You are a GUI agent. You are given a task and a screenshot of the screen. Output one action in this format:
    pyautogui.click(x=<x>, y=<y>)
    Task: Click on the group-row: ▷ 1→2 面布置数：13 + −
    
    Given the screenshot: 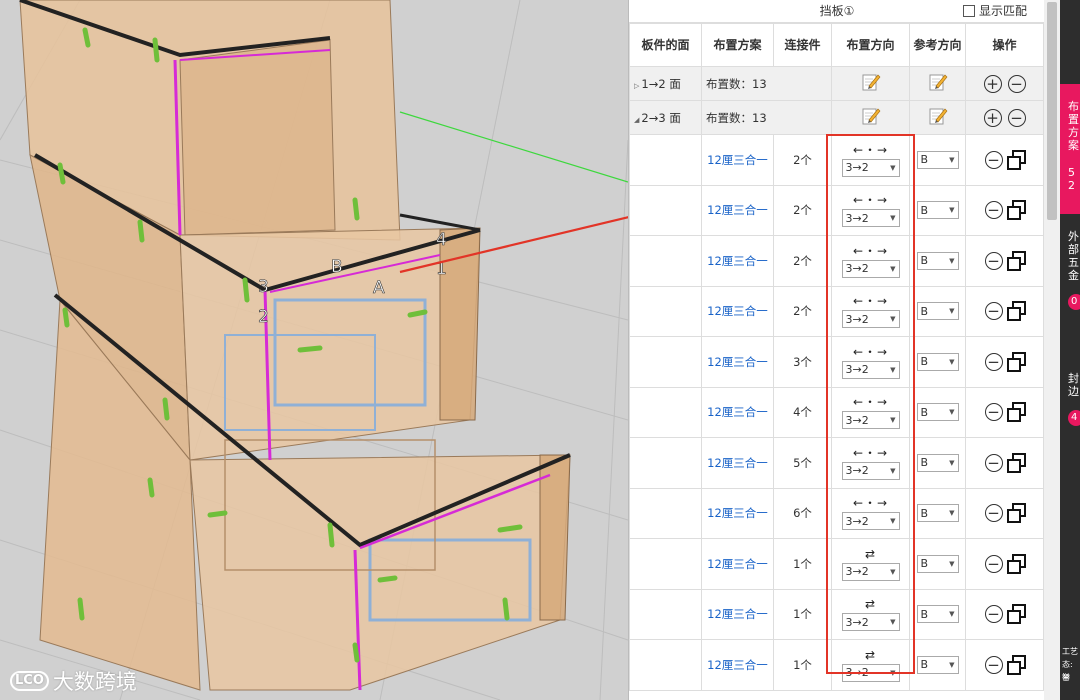 What is the action you would take?
    pyautogui.click(x=836, y=83)
    